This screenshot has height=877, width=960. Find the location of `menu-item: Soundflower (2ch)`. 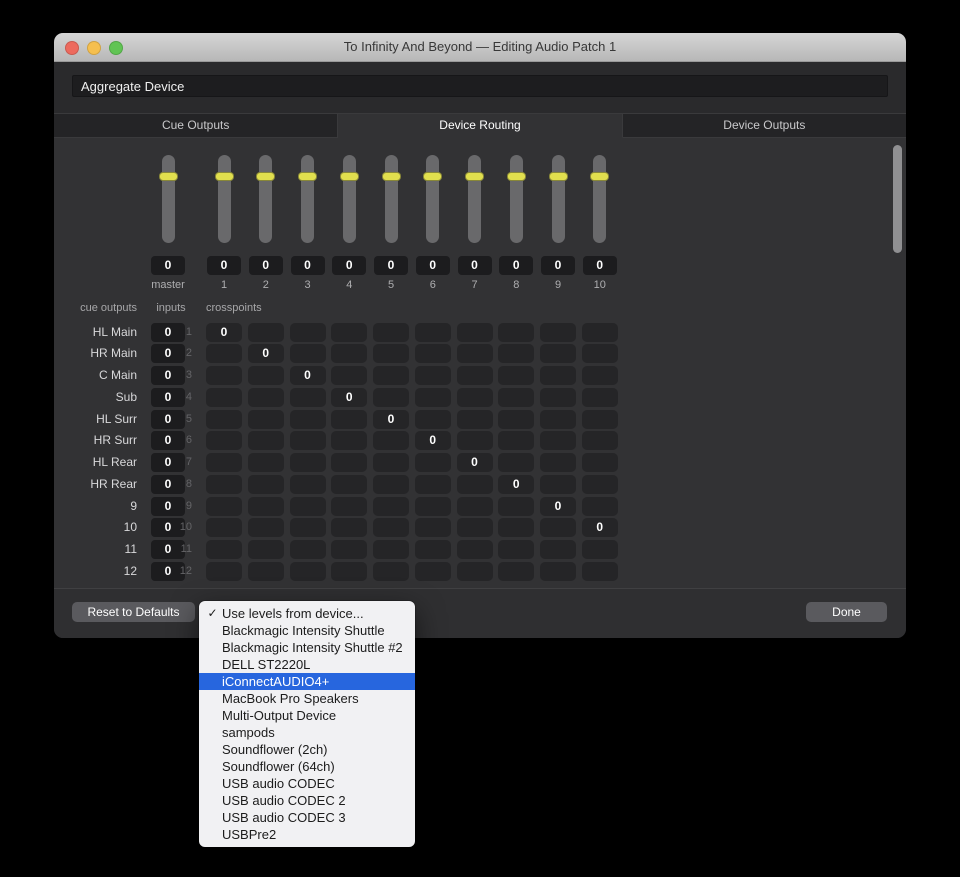

menu-item: Soundflower (2ch) is located at coordinates (307, 749).